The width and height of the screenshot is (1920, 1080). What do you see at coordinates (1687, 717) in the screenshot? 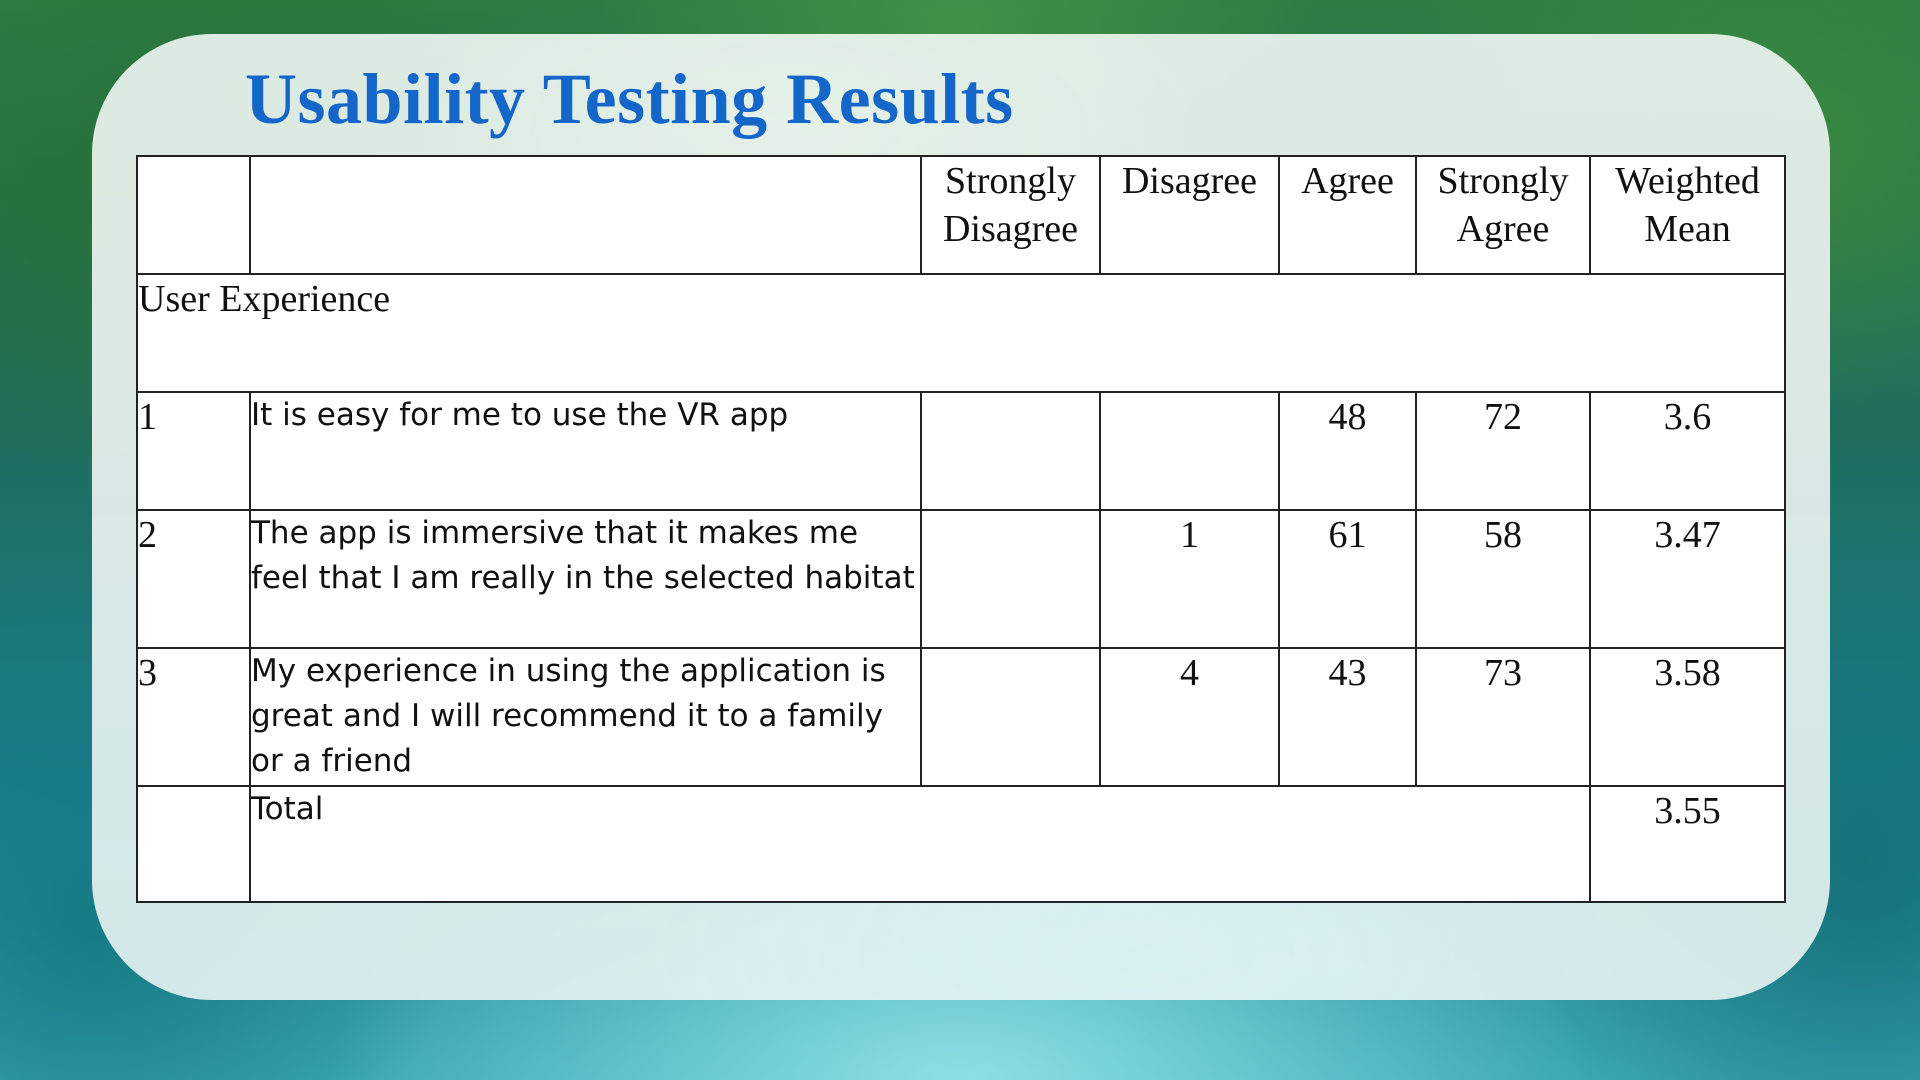
I see `cell-weighted-mean: 3.58` at bounding box center [1687, 717].